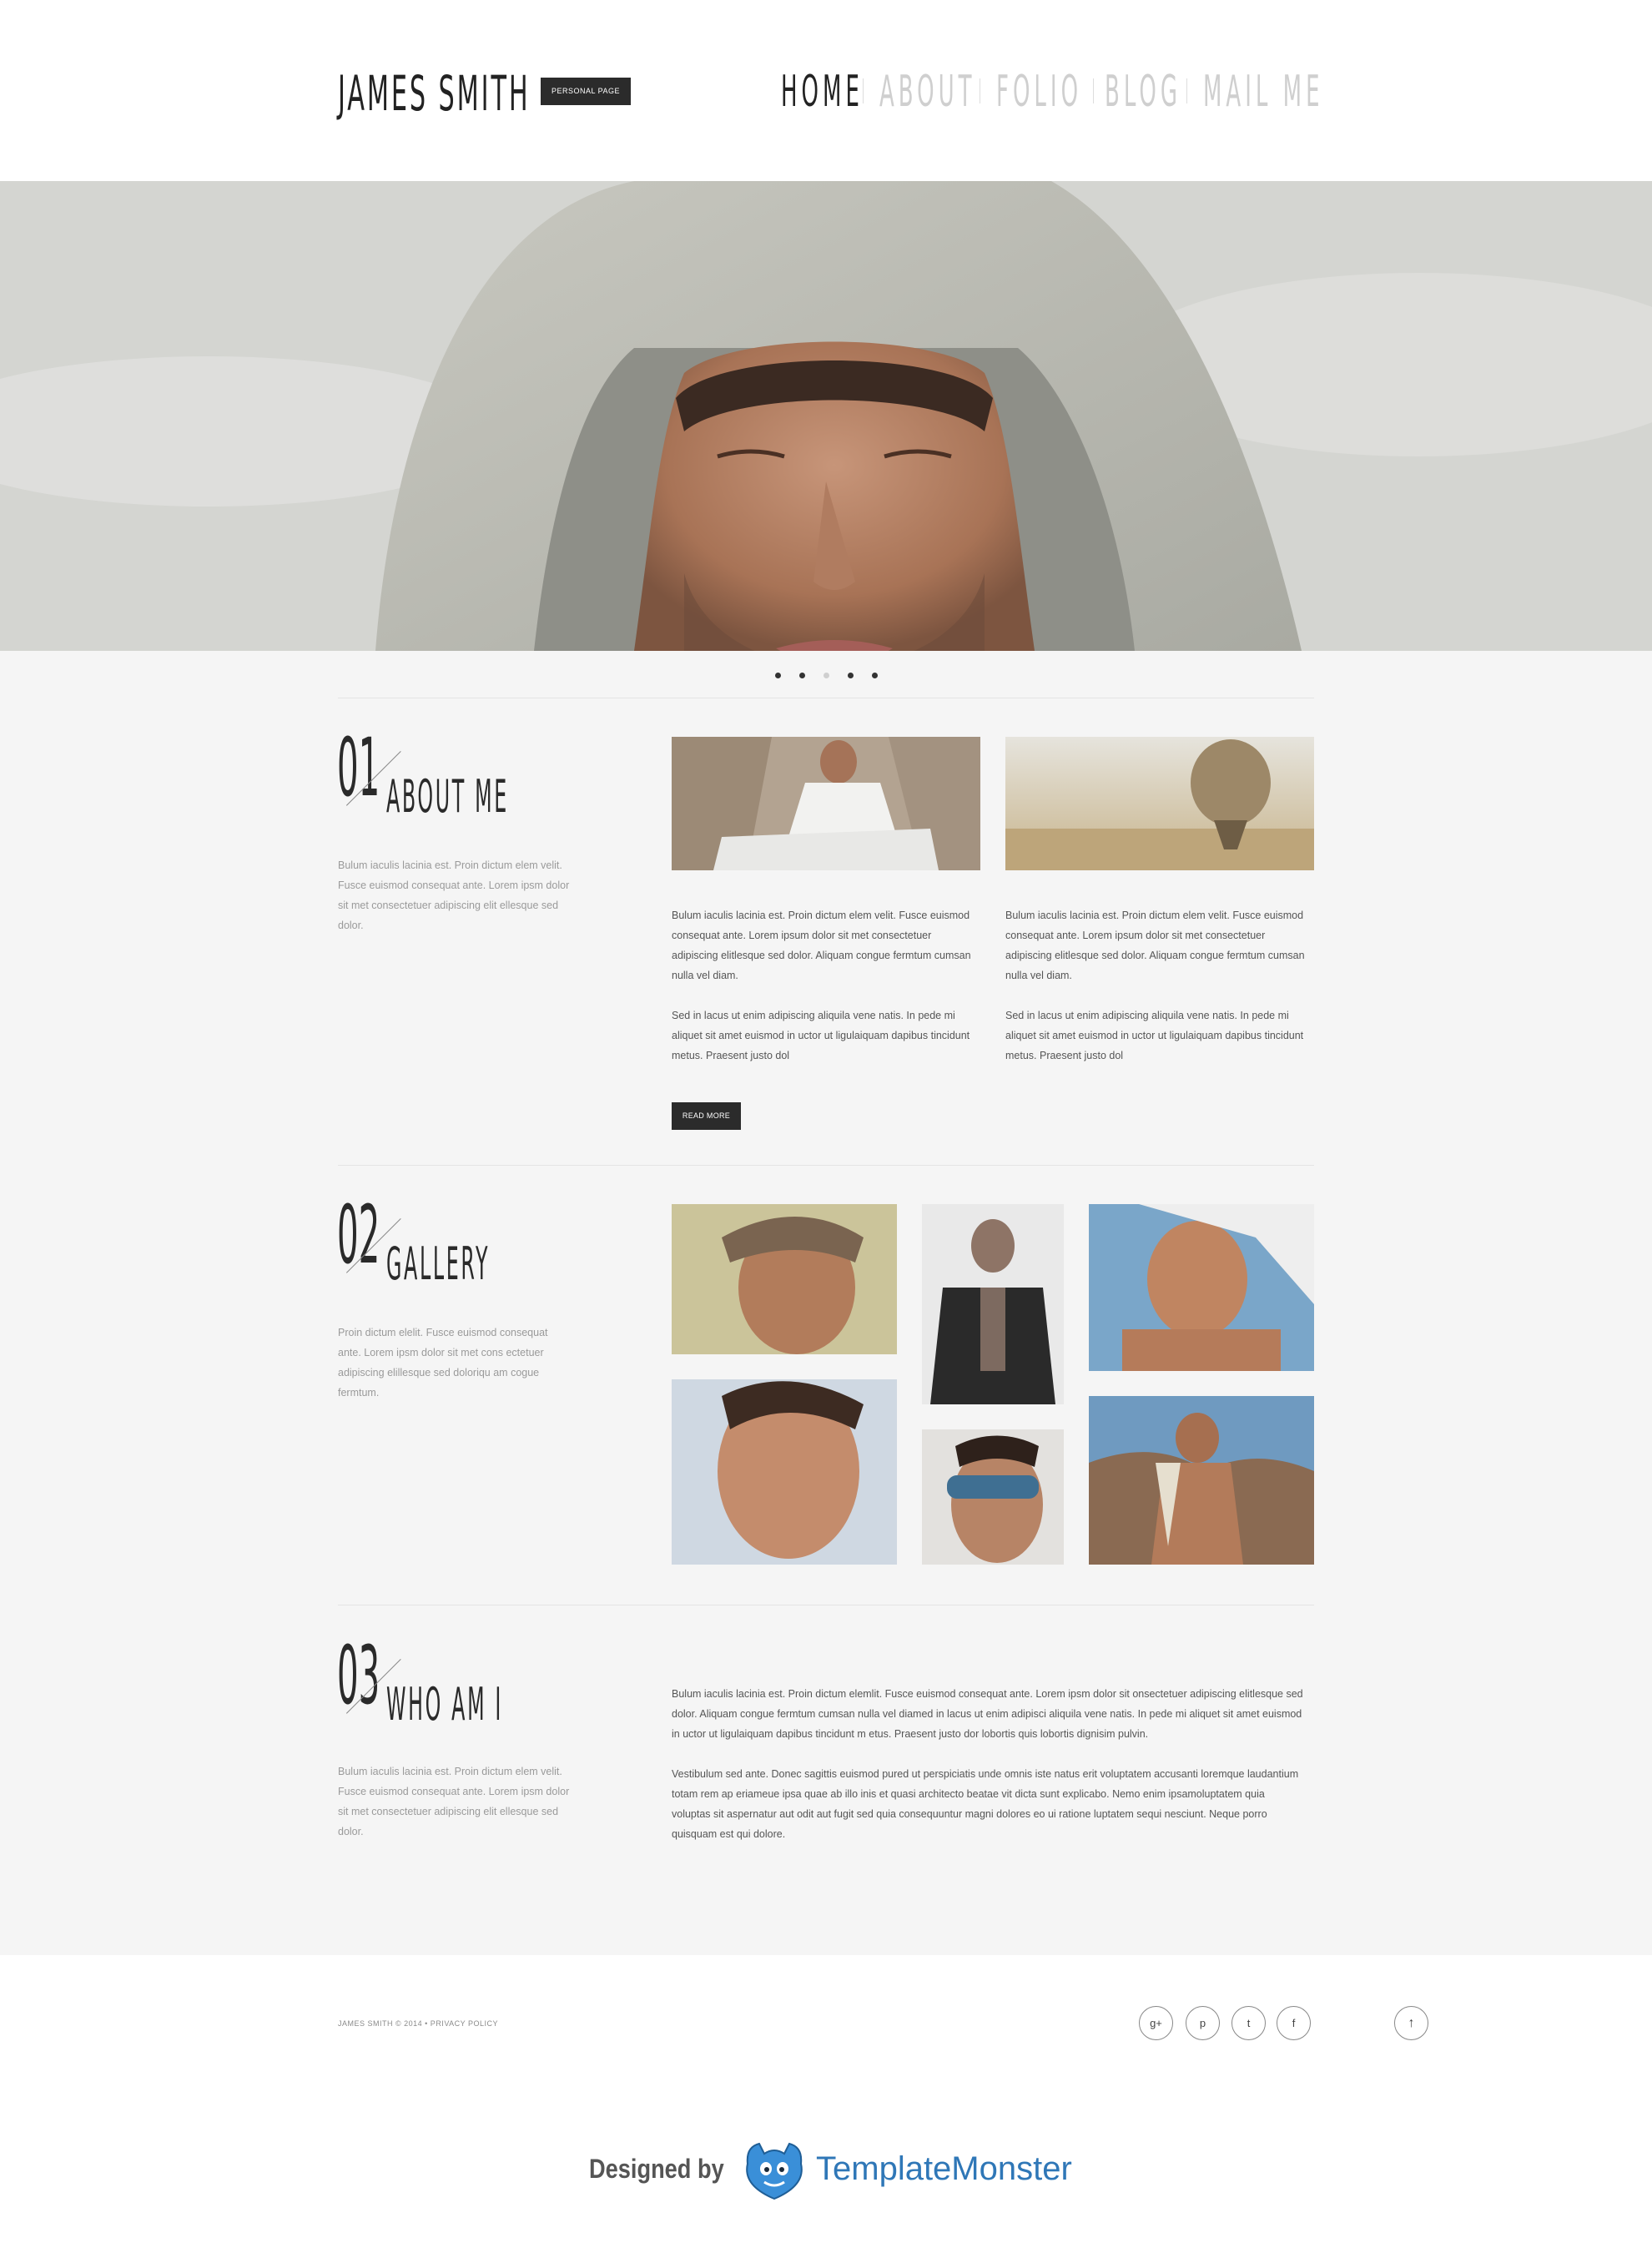 The image size is (1652, 2253). I want to click on section-title-who: WHO AM I, so click(445, 1704).